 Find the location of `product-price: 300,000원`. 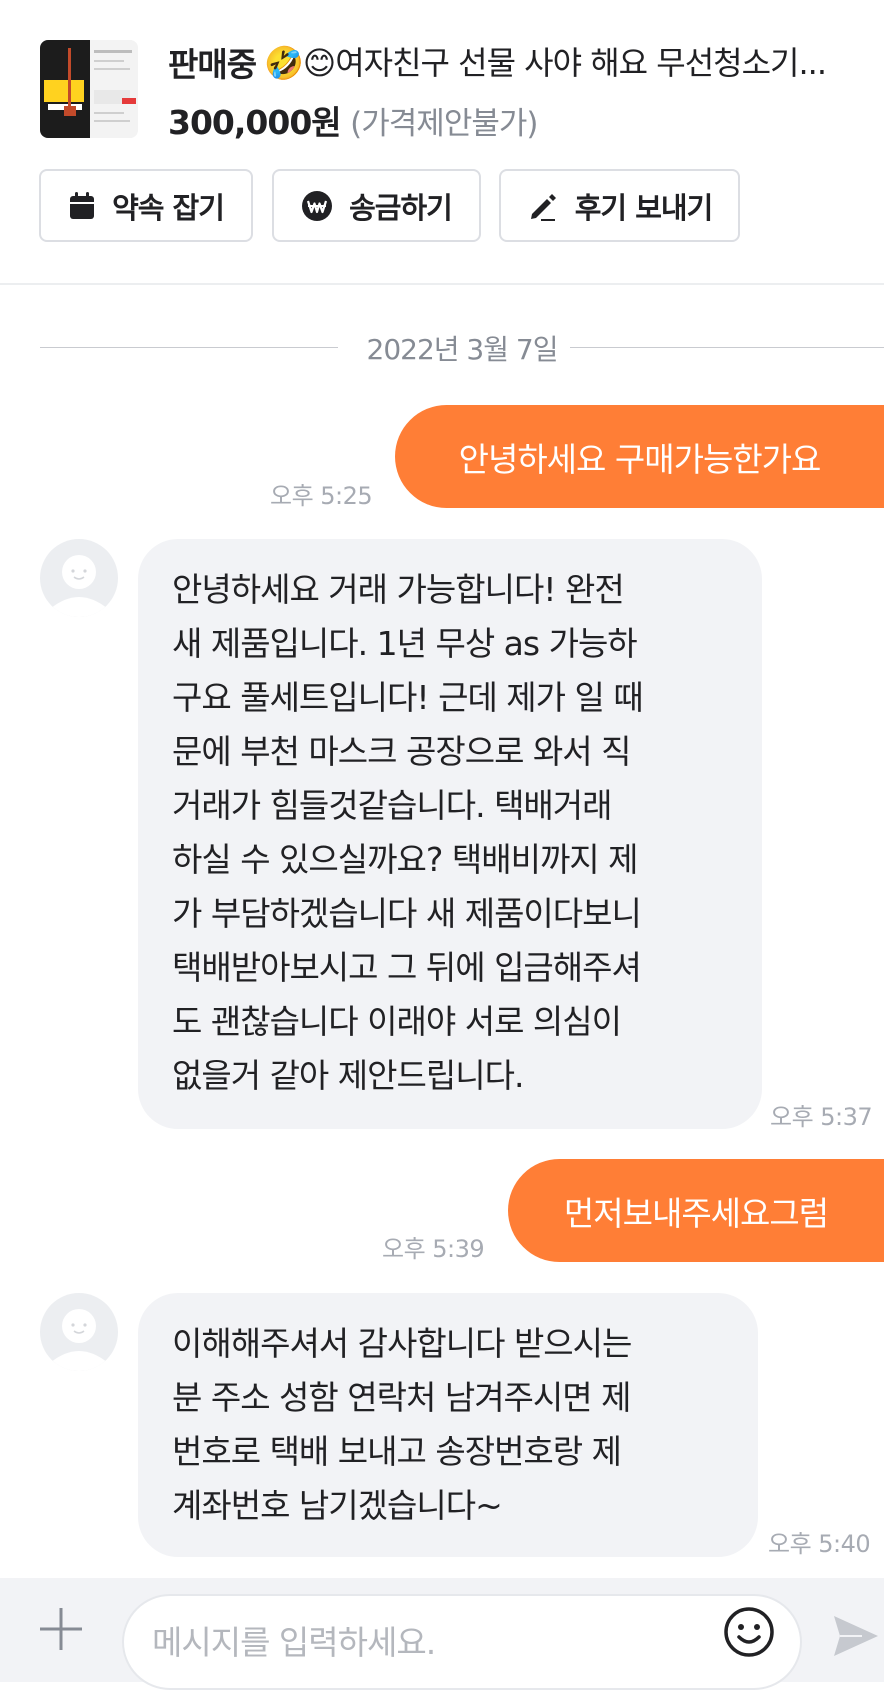

product-price: 300,000원 is located at coordinates (255, 122).